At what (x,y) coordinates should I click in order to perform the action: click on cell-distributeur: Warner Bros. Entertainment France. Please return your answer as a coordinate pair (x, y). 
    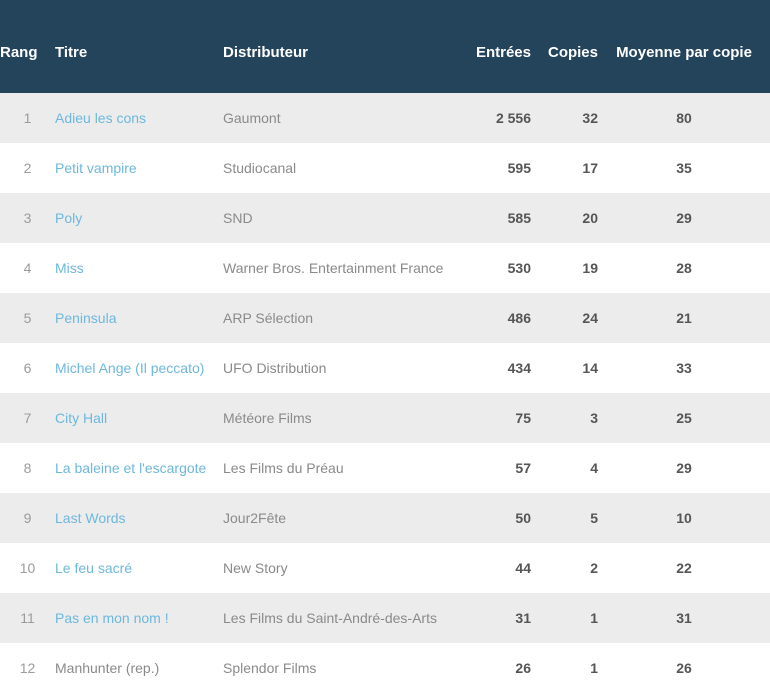
    Looking at the image, I should click on (333, 268).